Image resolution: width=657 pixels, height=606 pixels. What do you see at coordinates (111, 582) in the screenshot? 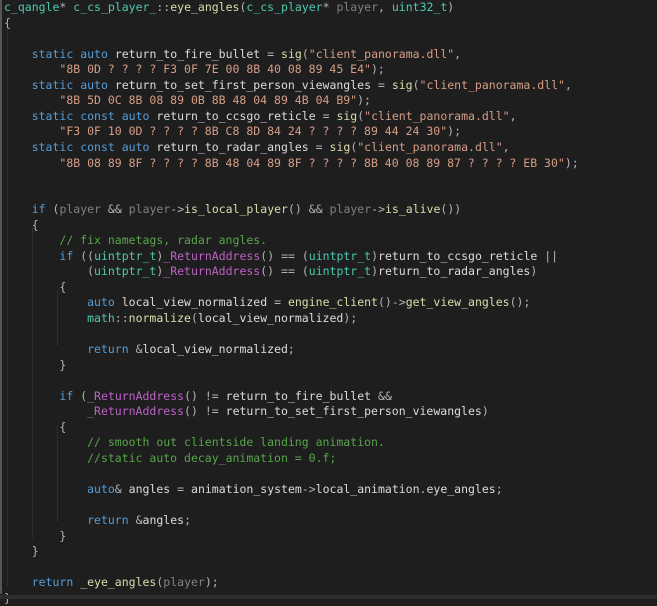
I see `code-line: return _eye_angles(player);` at bounding box center [111, 582].